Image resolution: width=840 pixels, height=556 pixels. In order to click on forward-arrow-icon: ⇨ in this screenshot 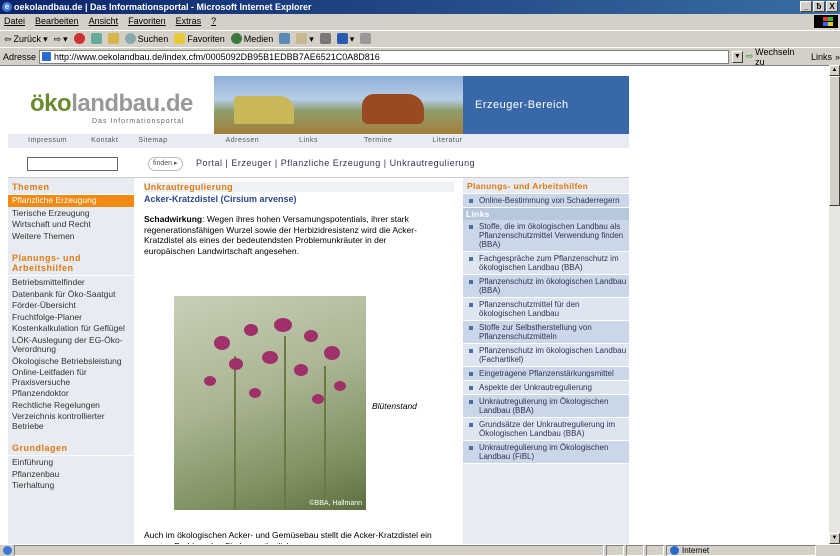, I will do `click(57, 38)`.